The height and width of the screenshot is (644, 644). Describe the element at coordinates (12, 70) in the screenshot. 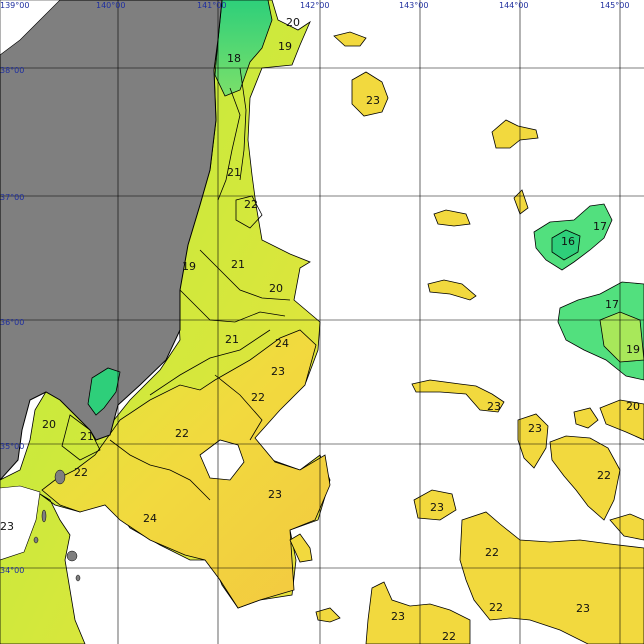

I see `lat-label-38: 38°00` at that location.